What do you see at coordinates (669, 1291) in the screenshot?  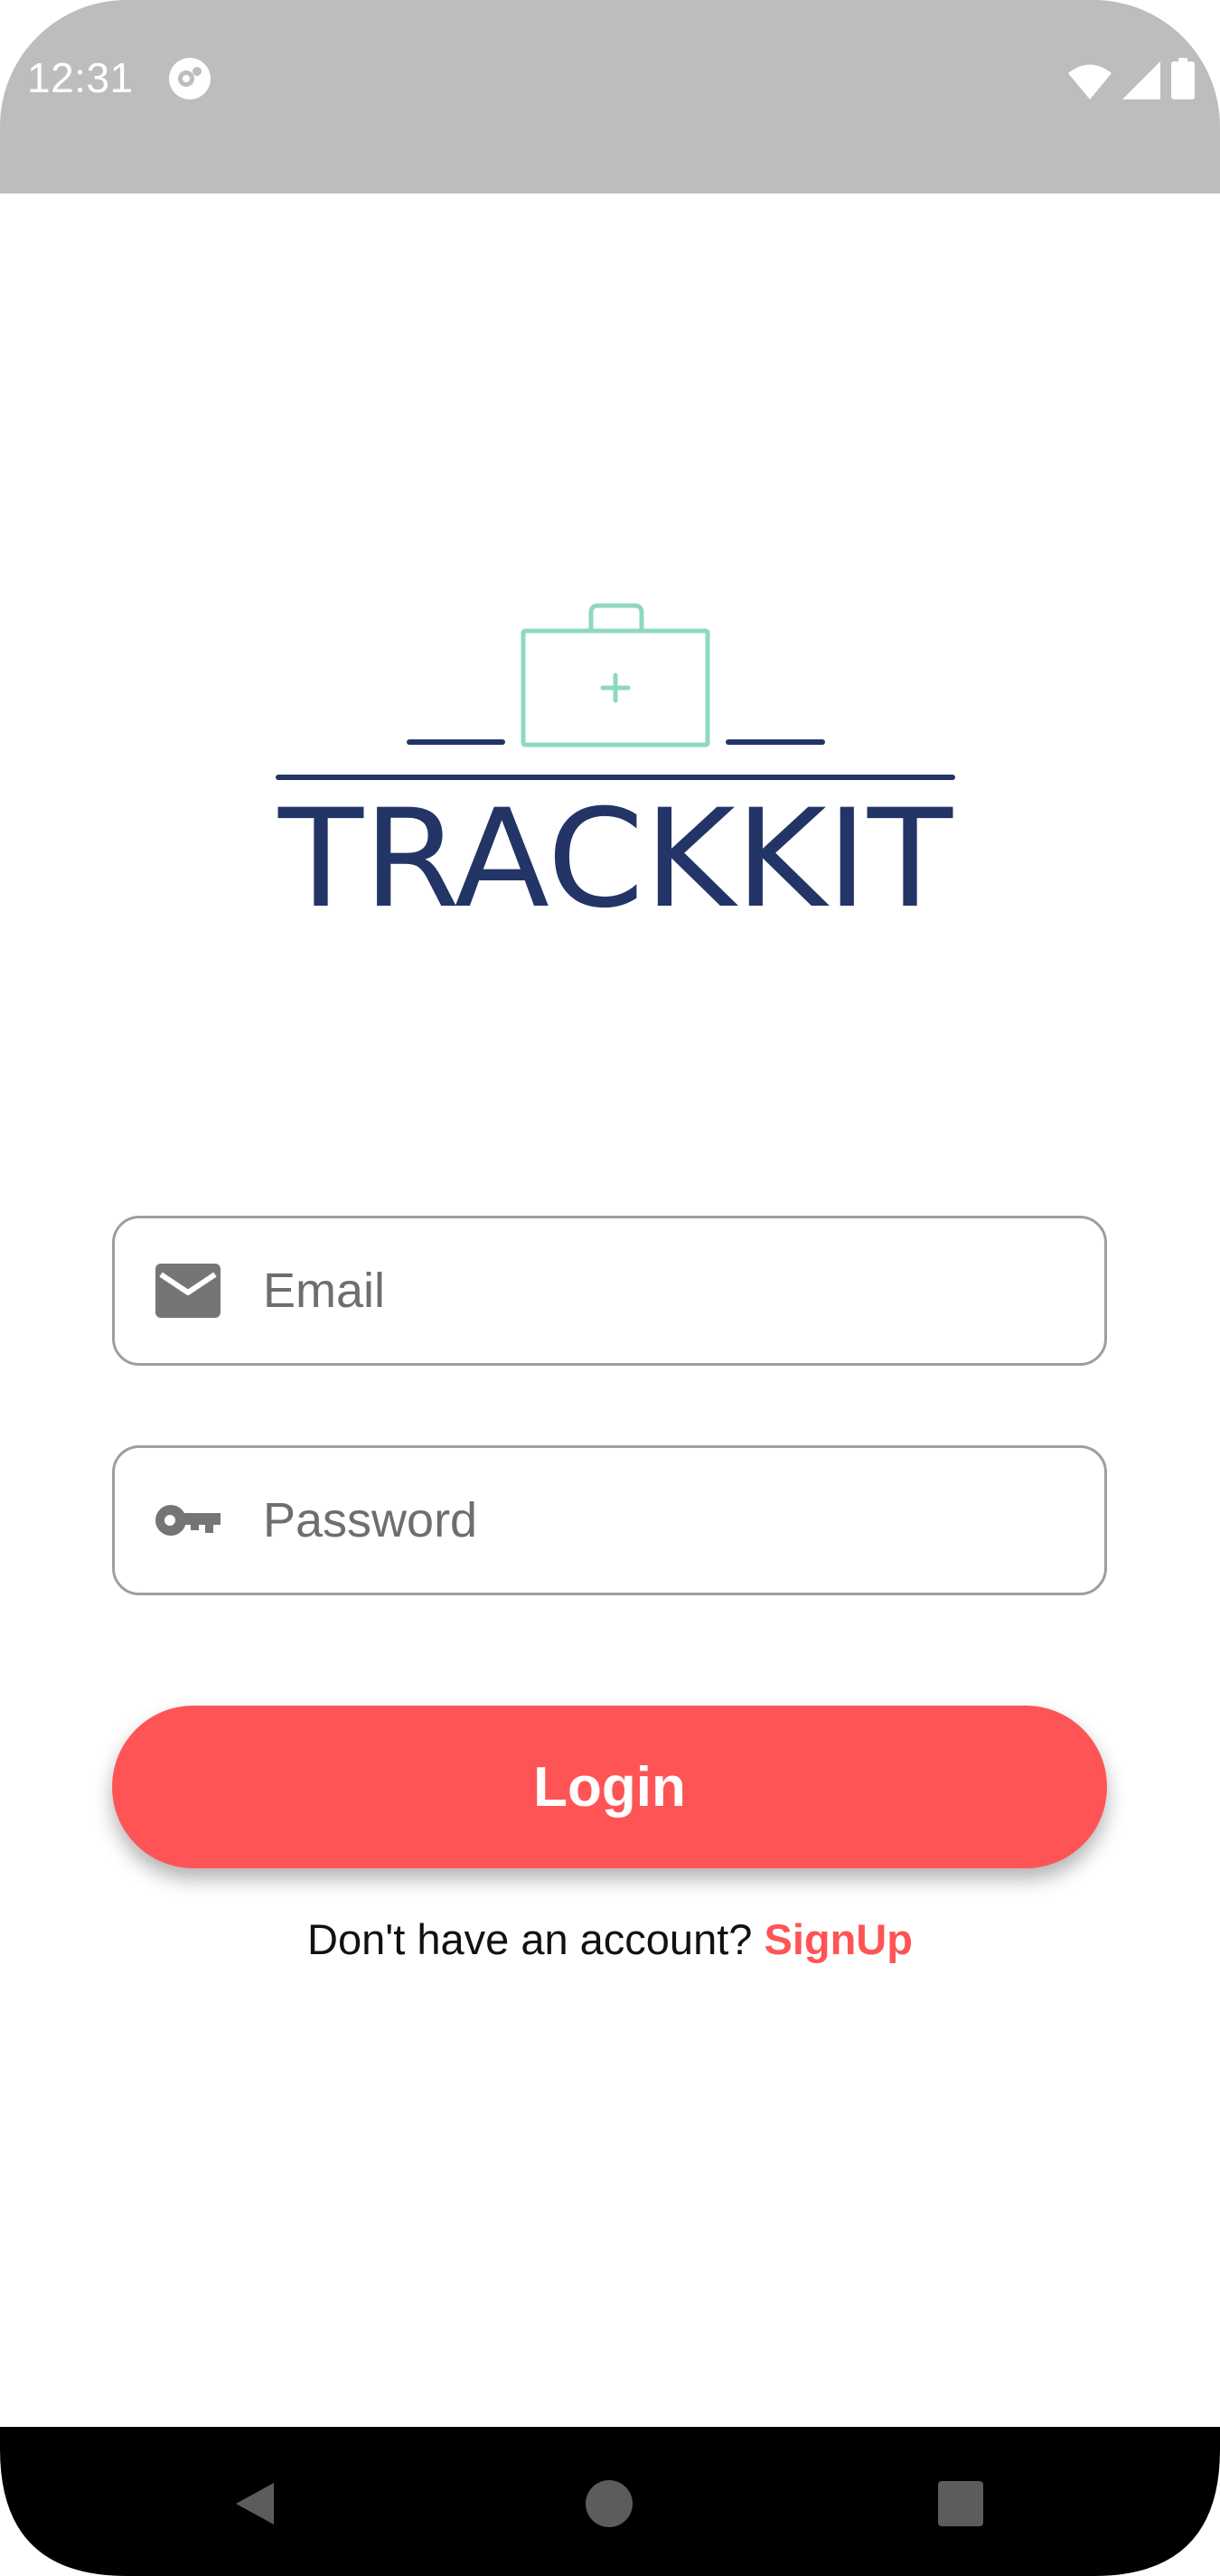 I see `email-input` at bounding box center [669, 1291].